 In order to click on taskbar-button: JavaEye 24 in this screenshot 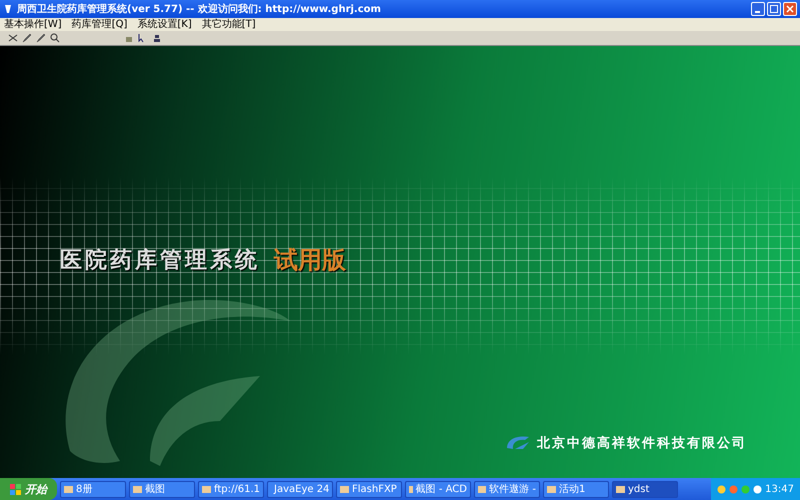, I will do `click(300, 489)`.